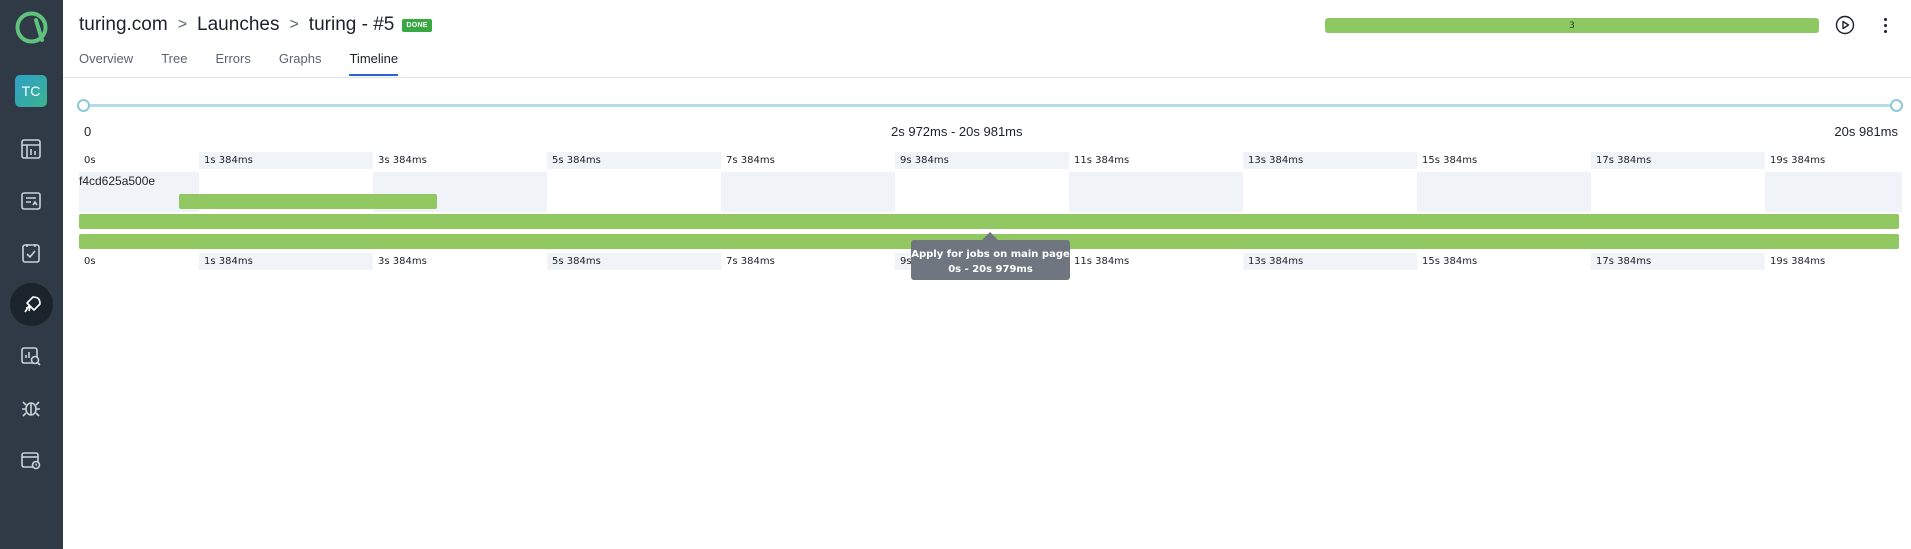 Image resolution: width=1911 pixels, height=549 pixels. I want to click on timeline-bar-test, so click(989, 221).